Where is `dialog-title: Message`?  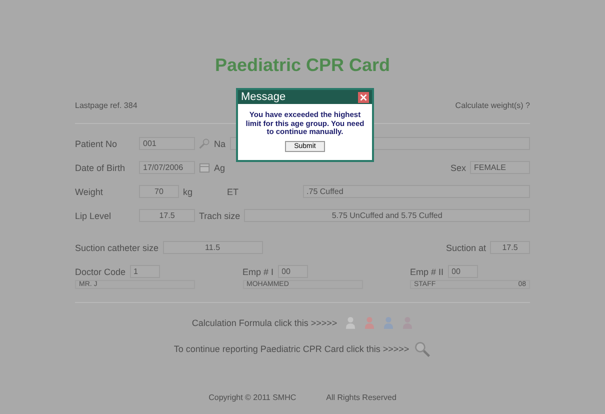
dialog-title: Message is located at coordinates (263, 97).